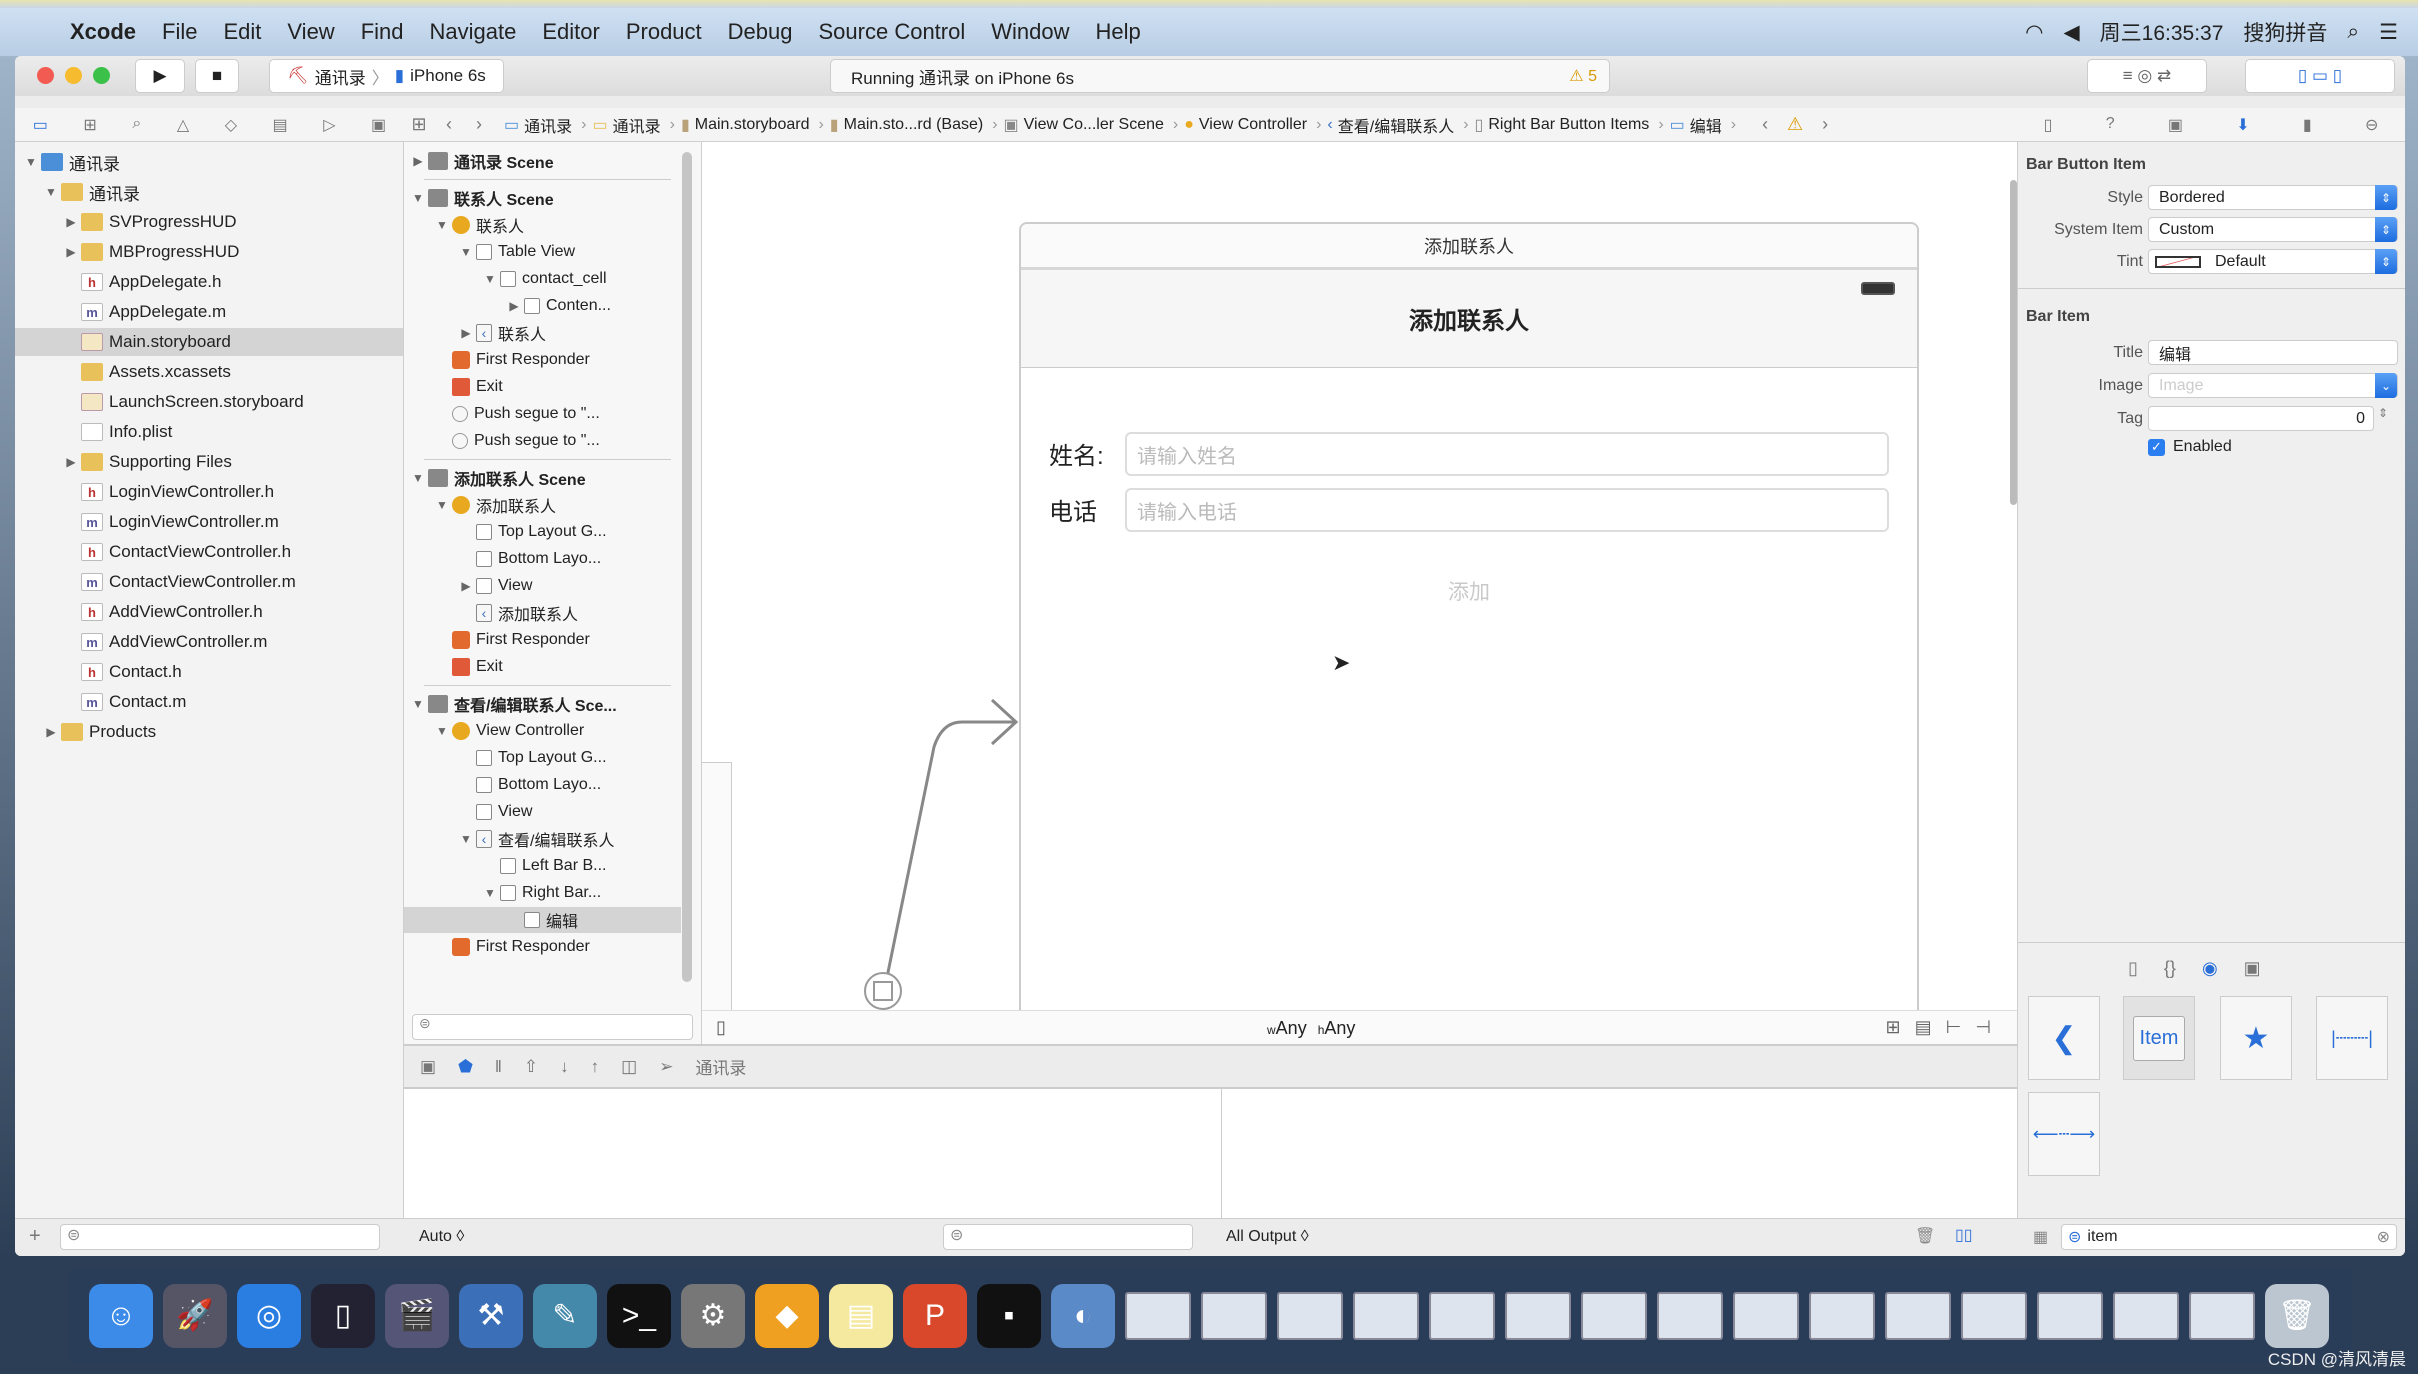  What do you see at coordinates (209, 672) in the screenshot?
I see `navigator-item: h Contact.h` at bounding box center [209, 672].